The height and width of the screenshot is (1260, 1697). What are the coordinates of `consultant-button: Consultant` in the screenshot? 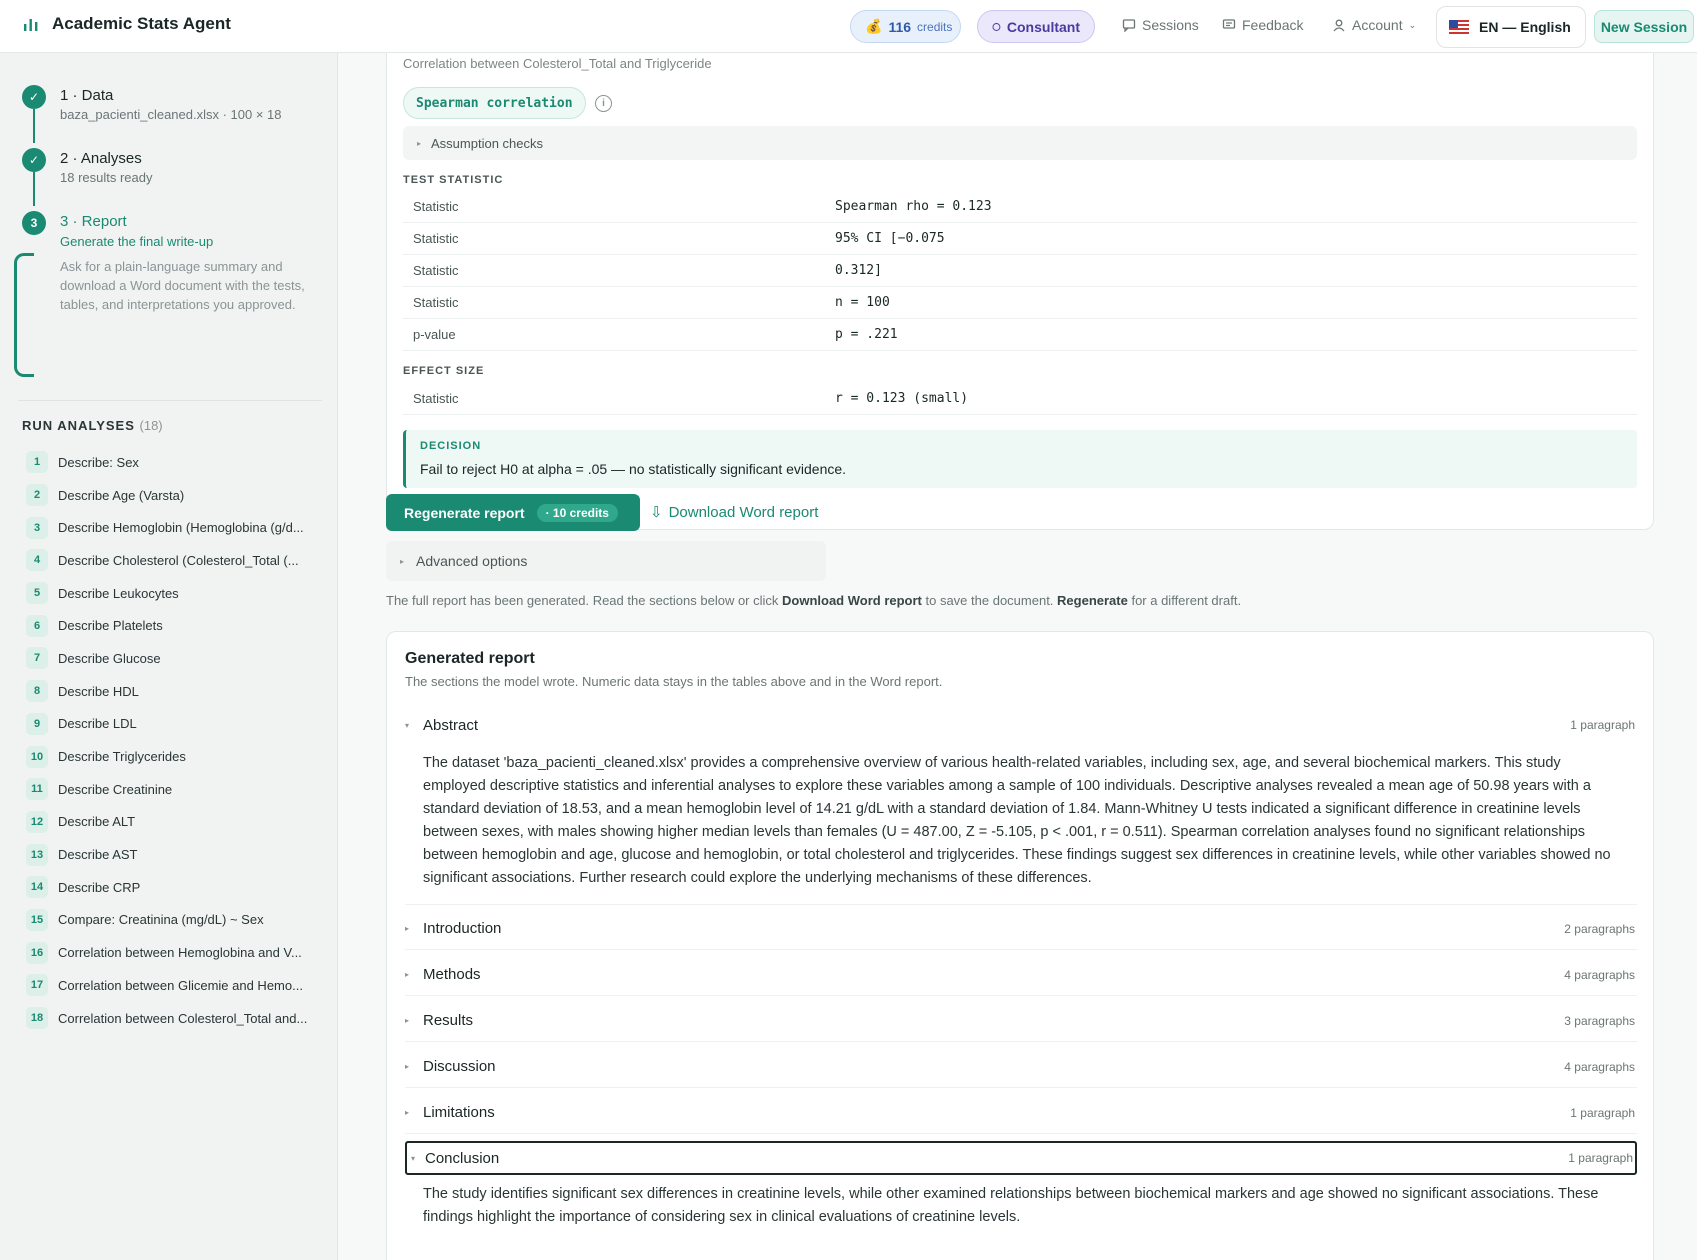 It's located at (1036, 26).